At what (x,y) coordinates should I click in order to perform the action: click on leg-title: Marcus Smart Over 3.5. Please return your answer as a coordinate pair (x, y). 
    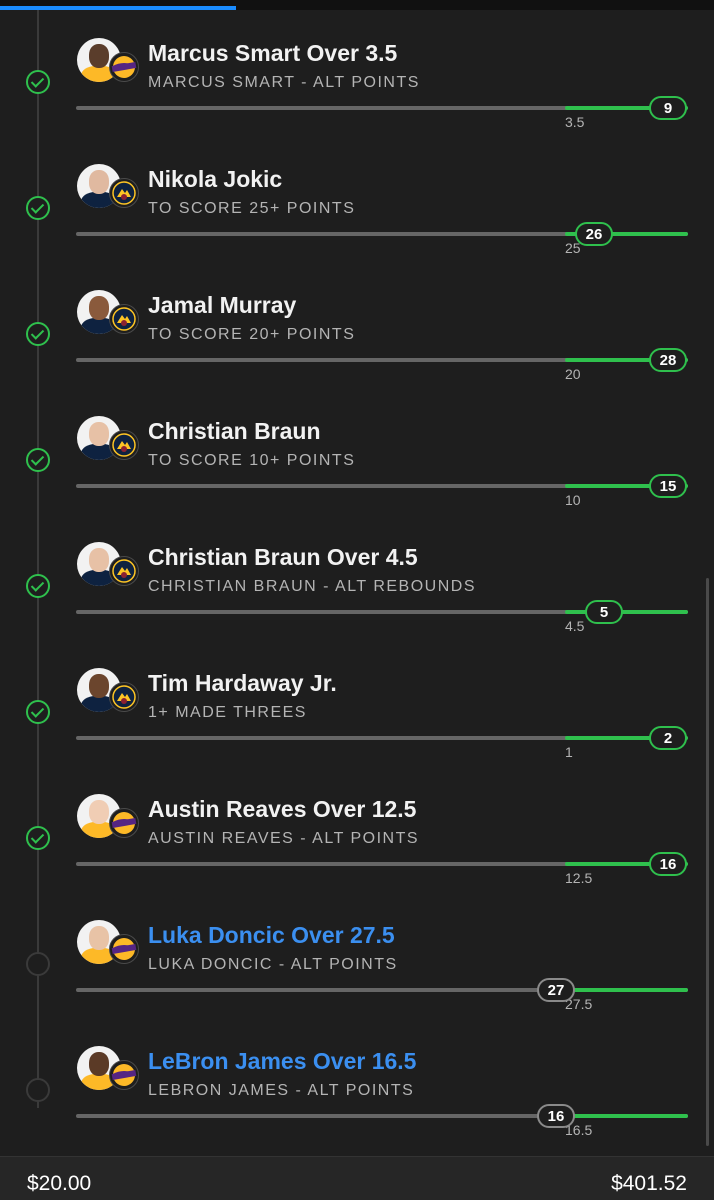
    Looking at the image, I should click on (272, 53).